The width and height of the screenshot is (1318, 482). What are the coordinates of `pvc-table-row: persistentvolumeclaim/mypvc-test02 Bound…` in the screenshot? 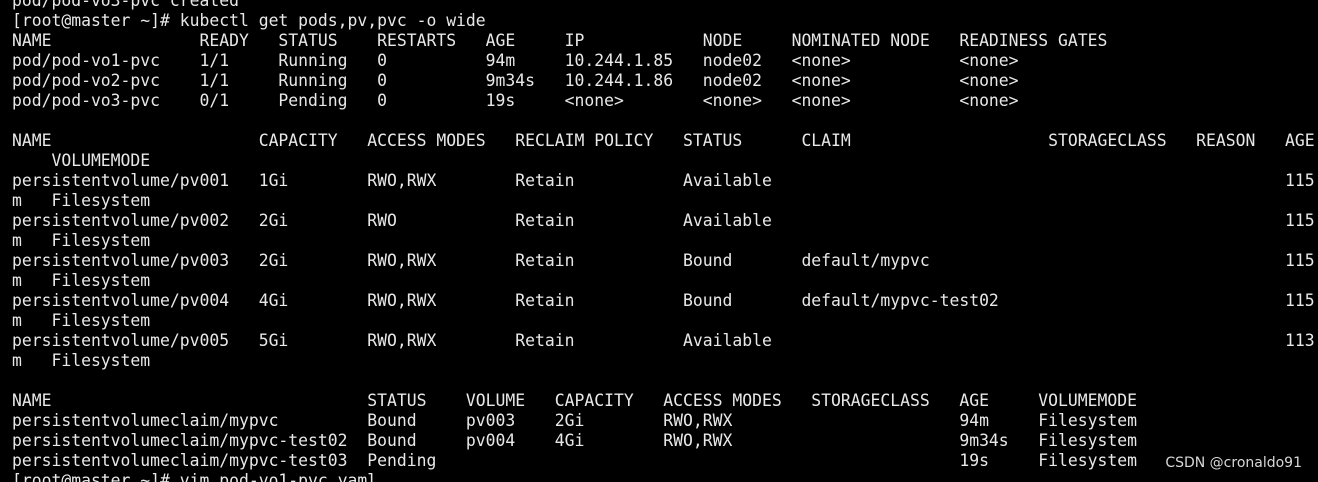 It's located at (574, 440).